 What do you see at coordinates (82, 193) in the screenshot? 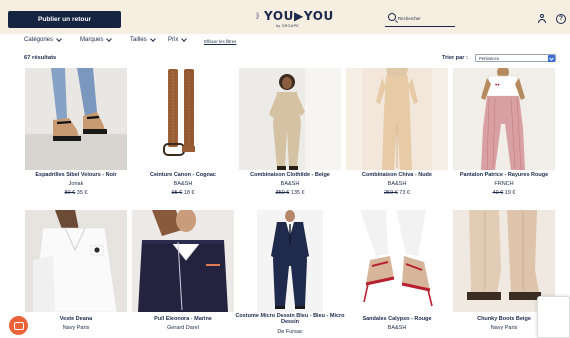
I see `new-price: 35 €` at bounding box center [82, 193].